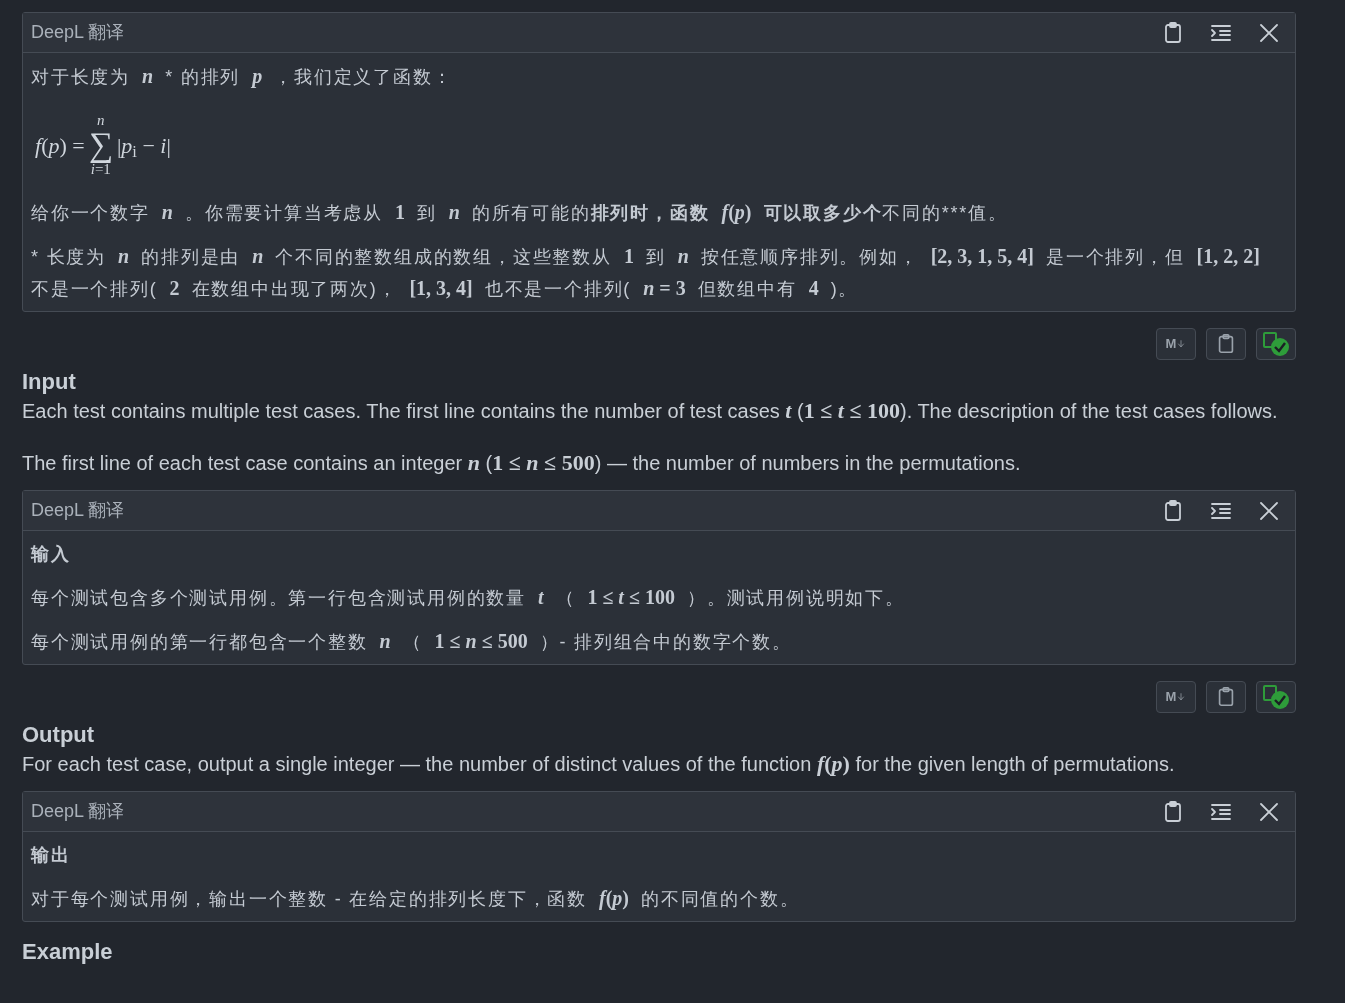 The width and height of the screenshot is (1345, 1003). Describe the element at coordinates (468, 597) in the screenshot. I see `paragraph: 每个测试包含多个测试用例。第一行包含测试用例的数量 t （ 1 ≤ t ≤ 100 ）。测试用例说明如下。` at that location.